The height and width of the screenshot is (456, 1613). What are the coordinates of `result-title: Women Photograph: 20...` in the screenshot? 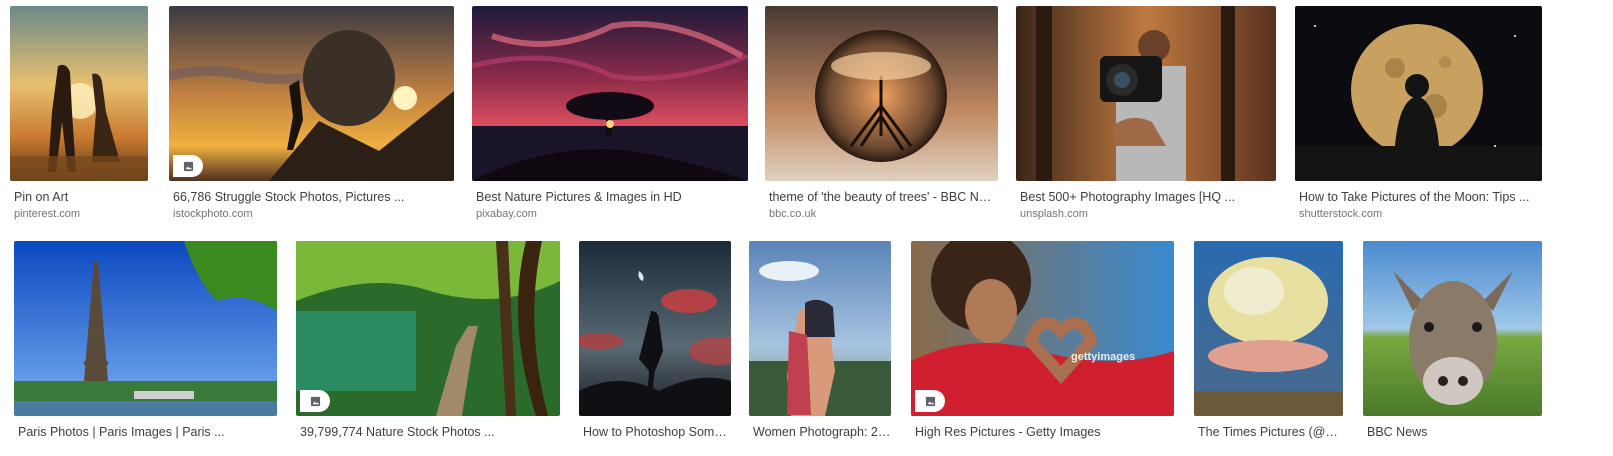 It's located at (822, 432).